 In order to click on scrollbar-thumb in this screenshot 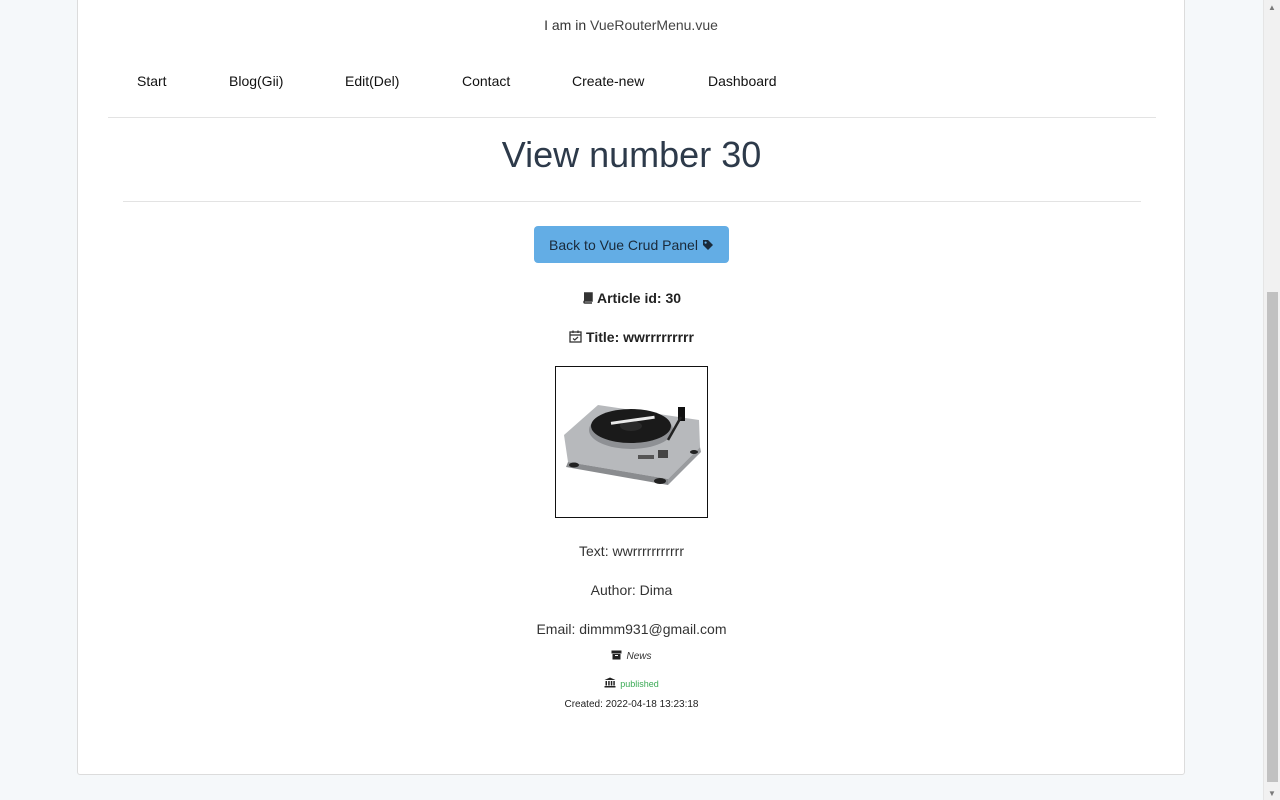, I will do `click(1272, 537)`.